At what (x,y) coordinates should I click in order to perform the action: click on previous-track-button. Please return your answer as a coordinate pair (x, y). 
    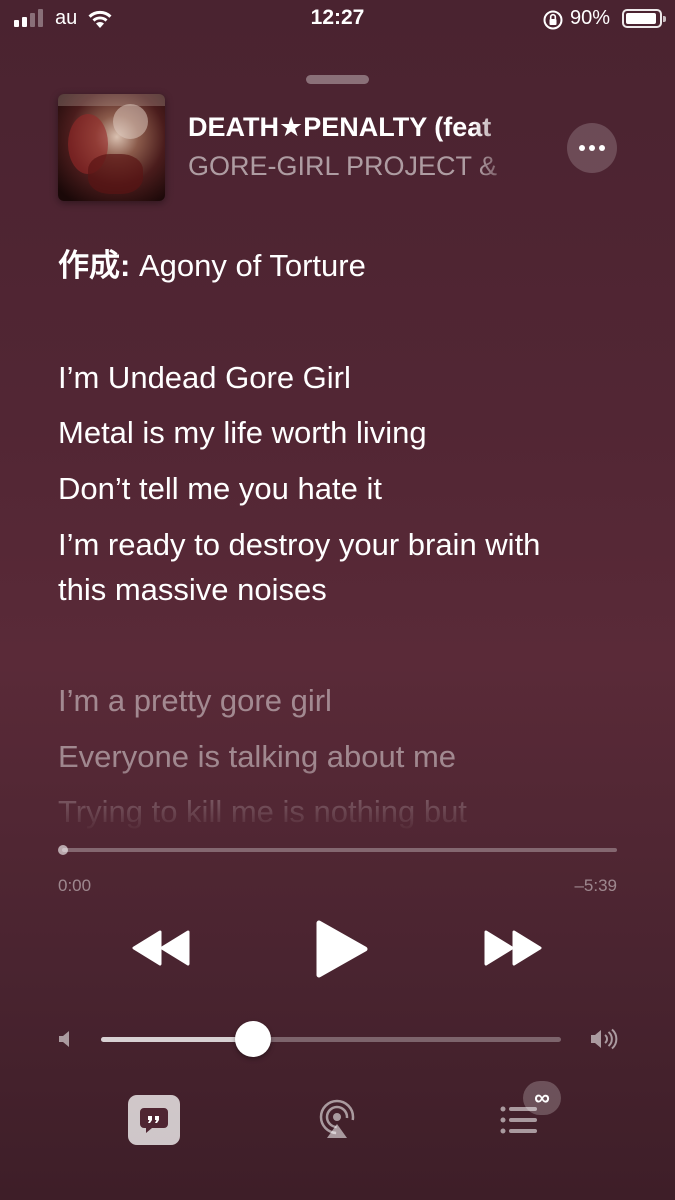
    Looking at the image, I should click on (161, 950).